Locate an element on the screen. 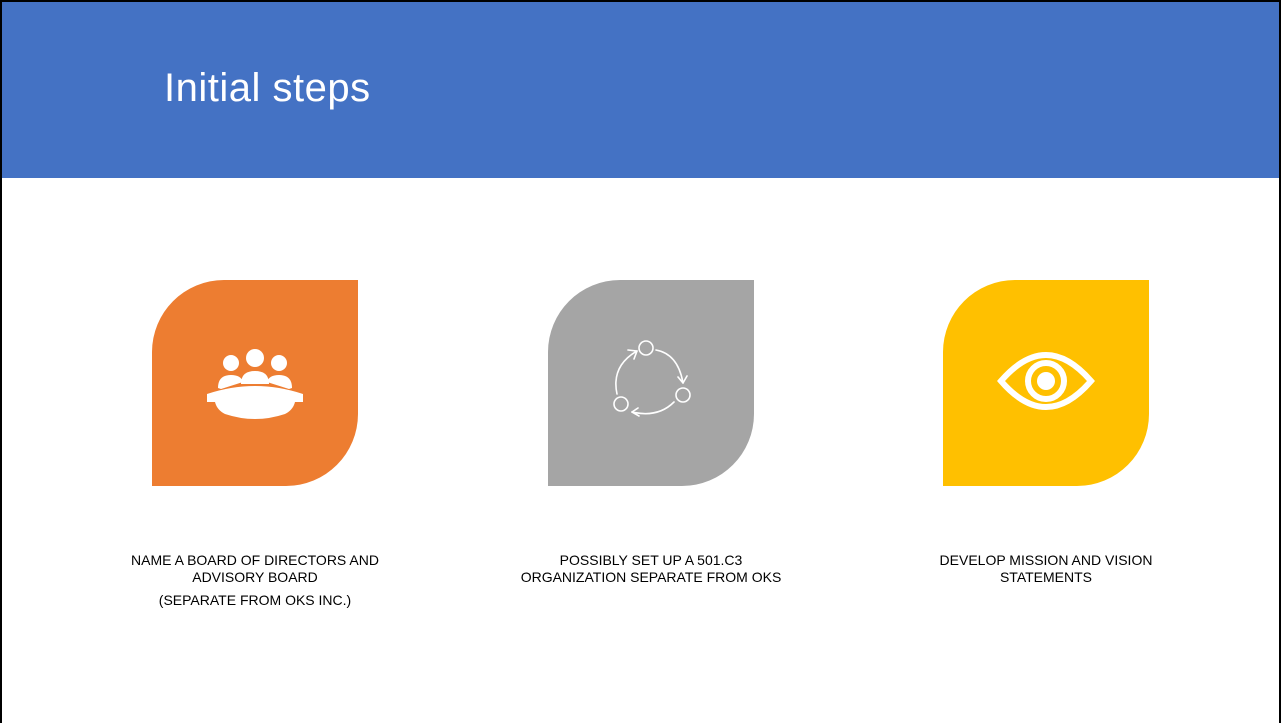  step-caption-mission: DEVELOP MISSION AND VISION STATEMENTS is located at coordinates (1046, 569).